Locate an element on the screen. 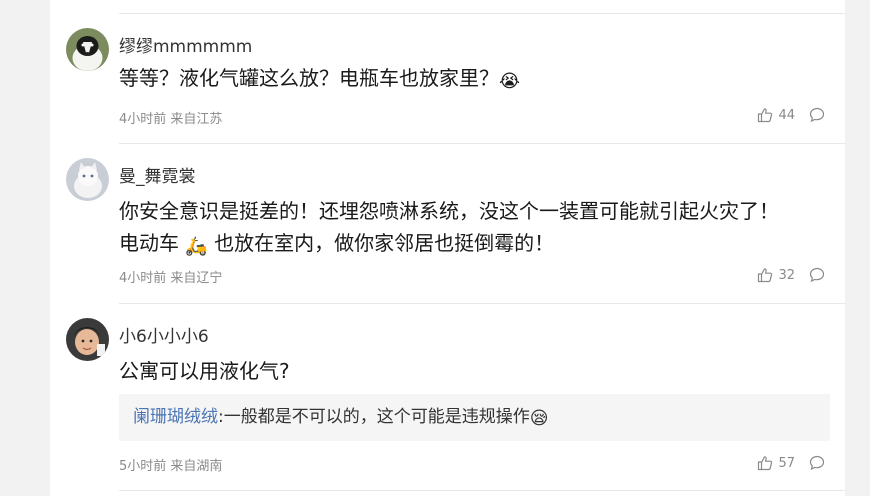 This screenshot has height=496, width=870. comment-text: 公寓可以用液化气? is located at coordinates (472, 371).